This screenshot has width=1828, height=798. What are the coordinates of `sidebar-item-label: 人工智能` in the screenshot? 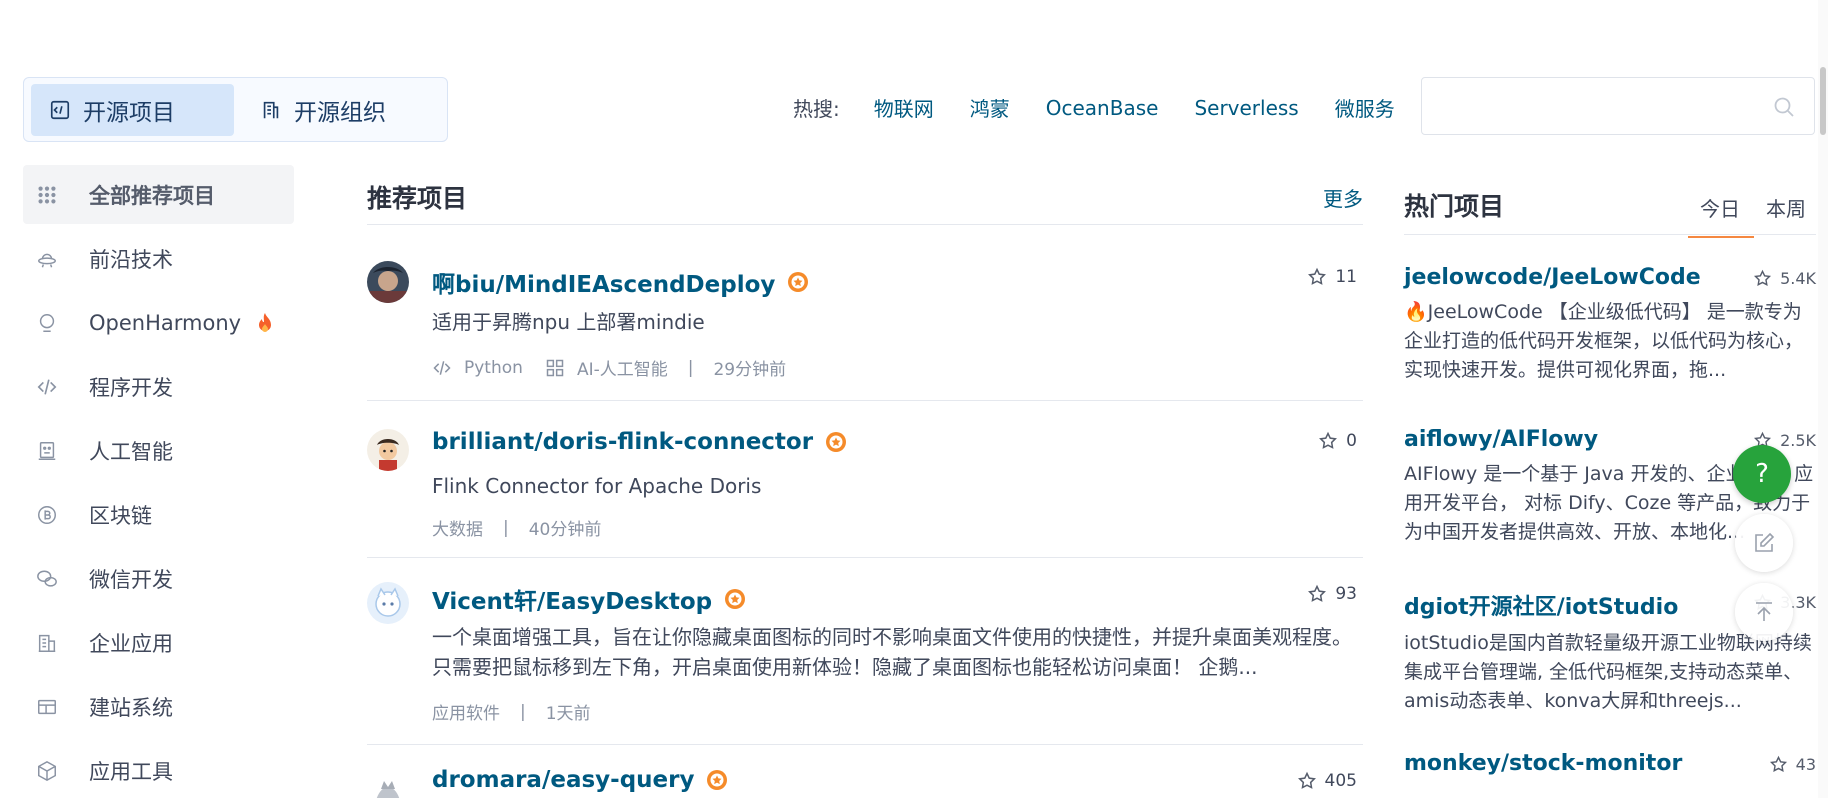 It's located at (131, 451).